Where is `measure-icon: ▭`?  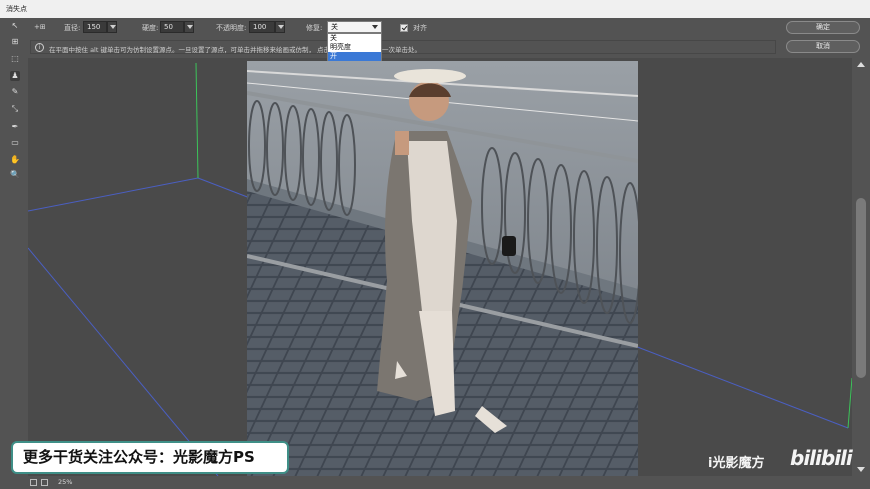 measure-icon: ▭ is located at coordinates (15, 143).